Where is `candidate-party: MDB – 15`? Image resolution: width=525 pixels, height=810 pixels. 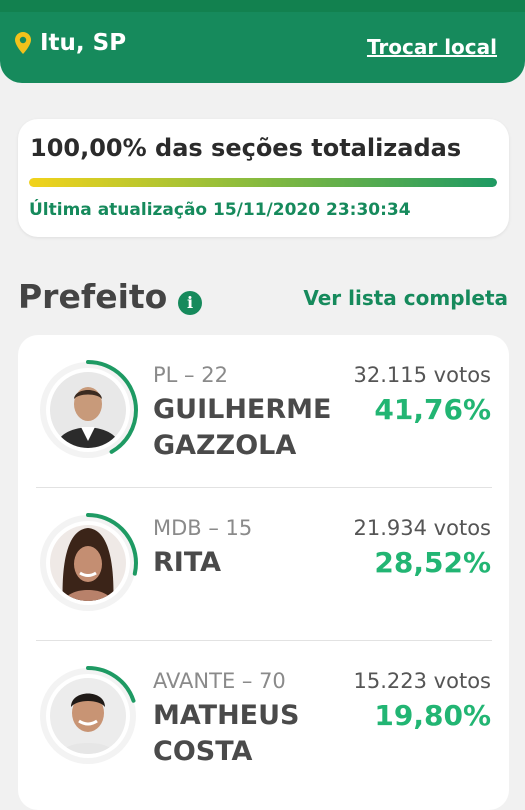 candidate-party: MDB – 15 is located at coordinates (203, 528).